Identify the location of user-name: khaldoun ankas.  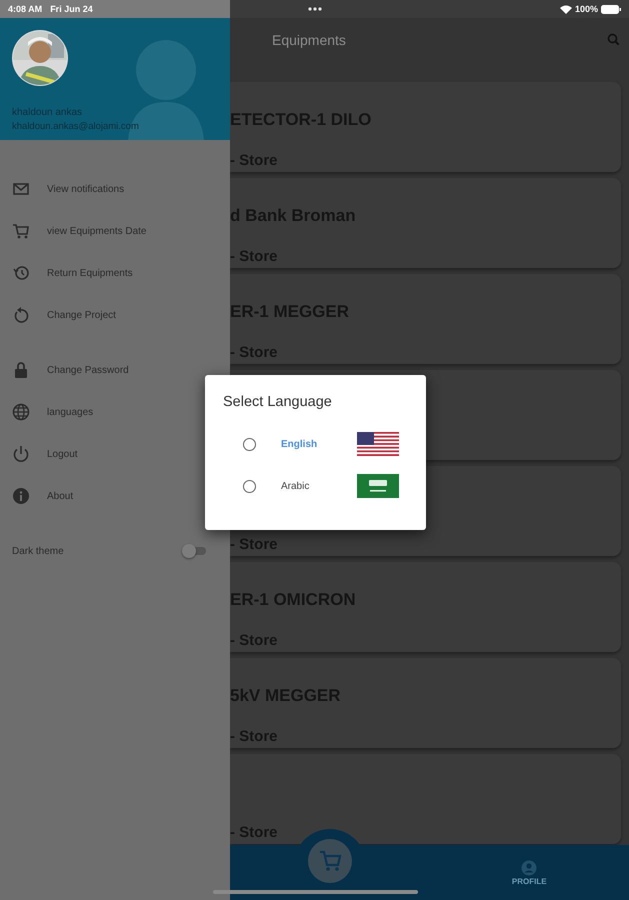
(48, 112).